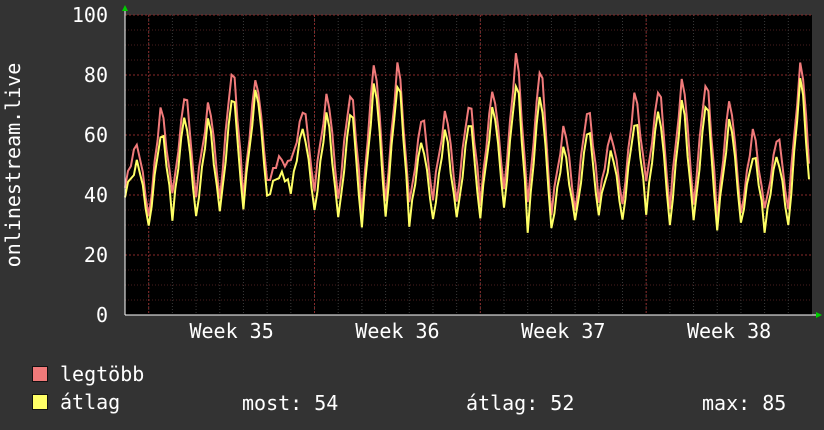 Image resolution: width=824 pixels, height=430 pixels. What do you see at coordinates (96, 195) in the screenshot?
I see `y-tick-label: 40` at bounding box center [96, 195].